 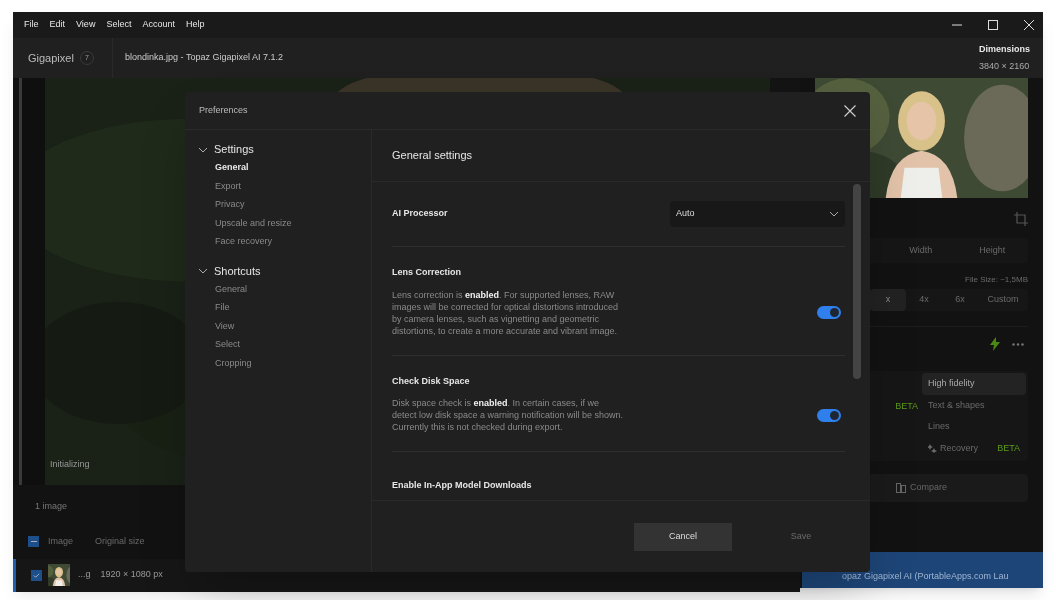 What do you see at coordinates (683, 536) in the screenshot?
I see `cancel-button: Cancel` at bounding box center [683, 536].